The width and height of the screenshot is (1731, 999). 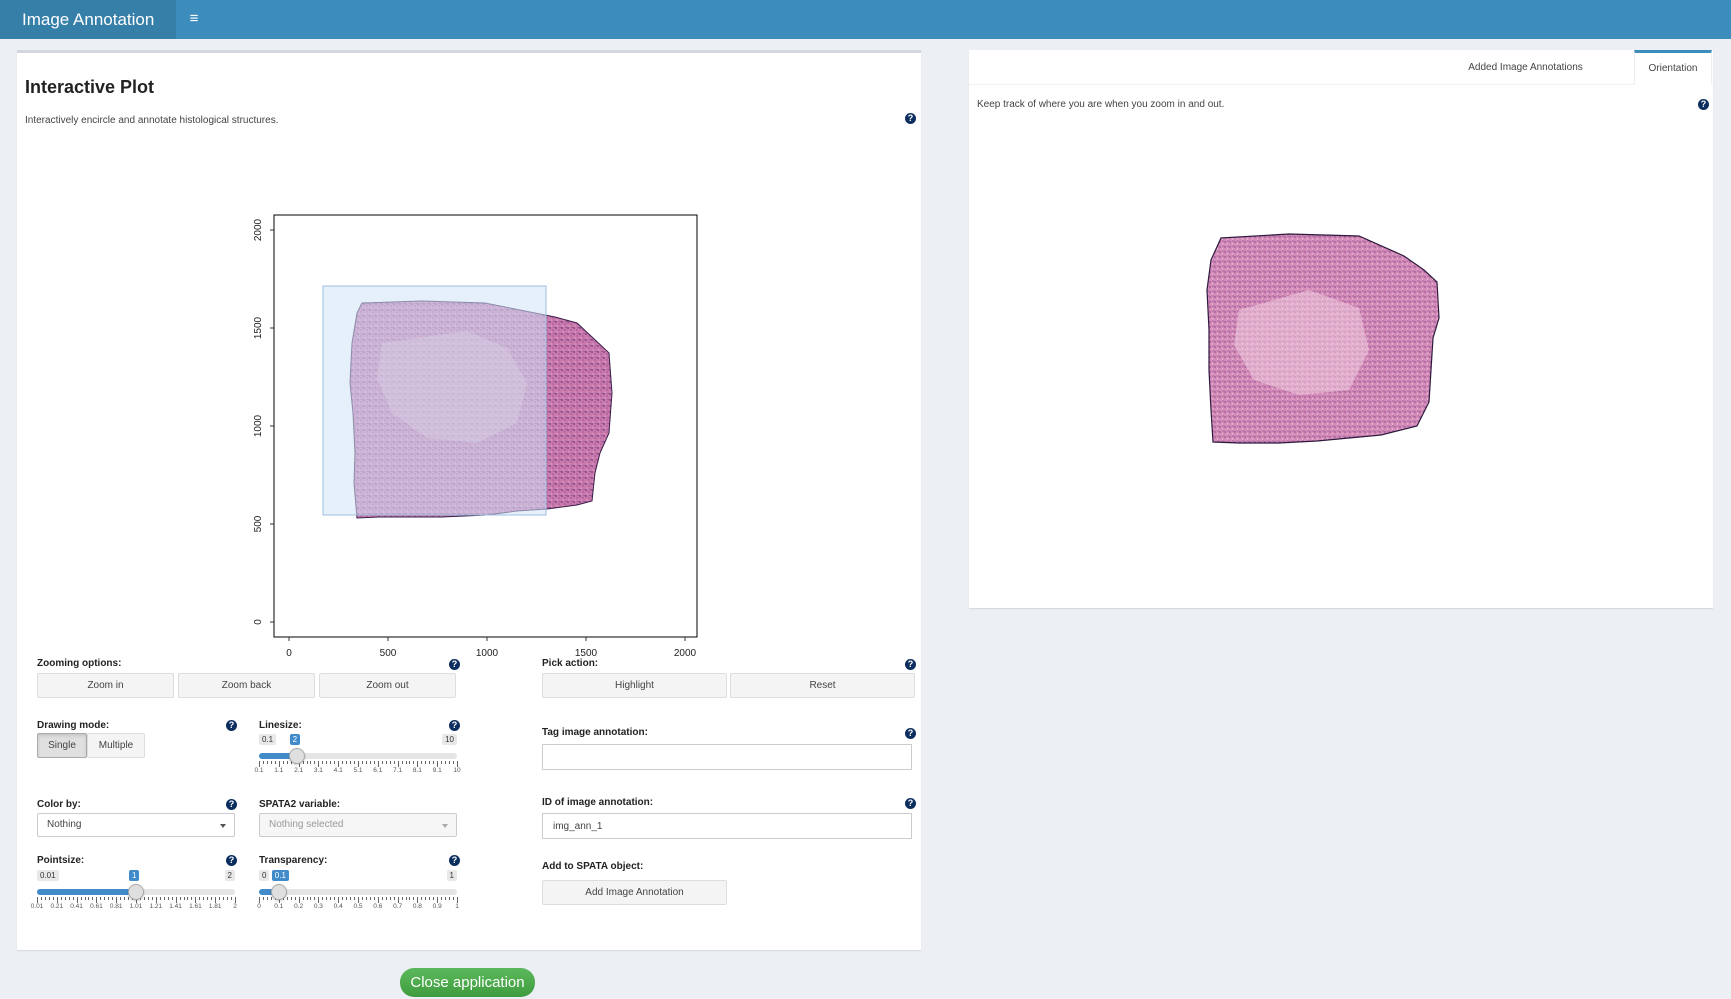 I want to click on multiple-mode-button: Multiple, so click(x=116, y=745).